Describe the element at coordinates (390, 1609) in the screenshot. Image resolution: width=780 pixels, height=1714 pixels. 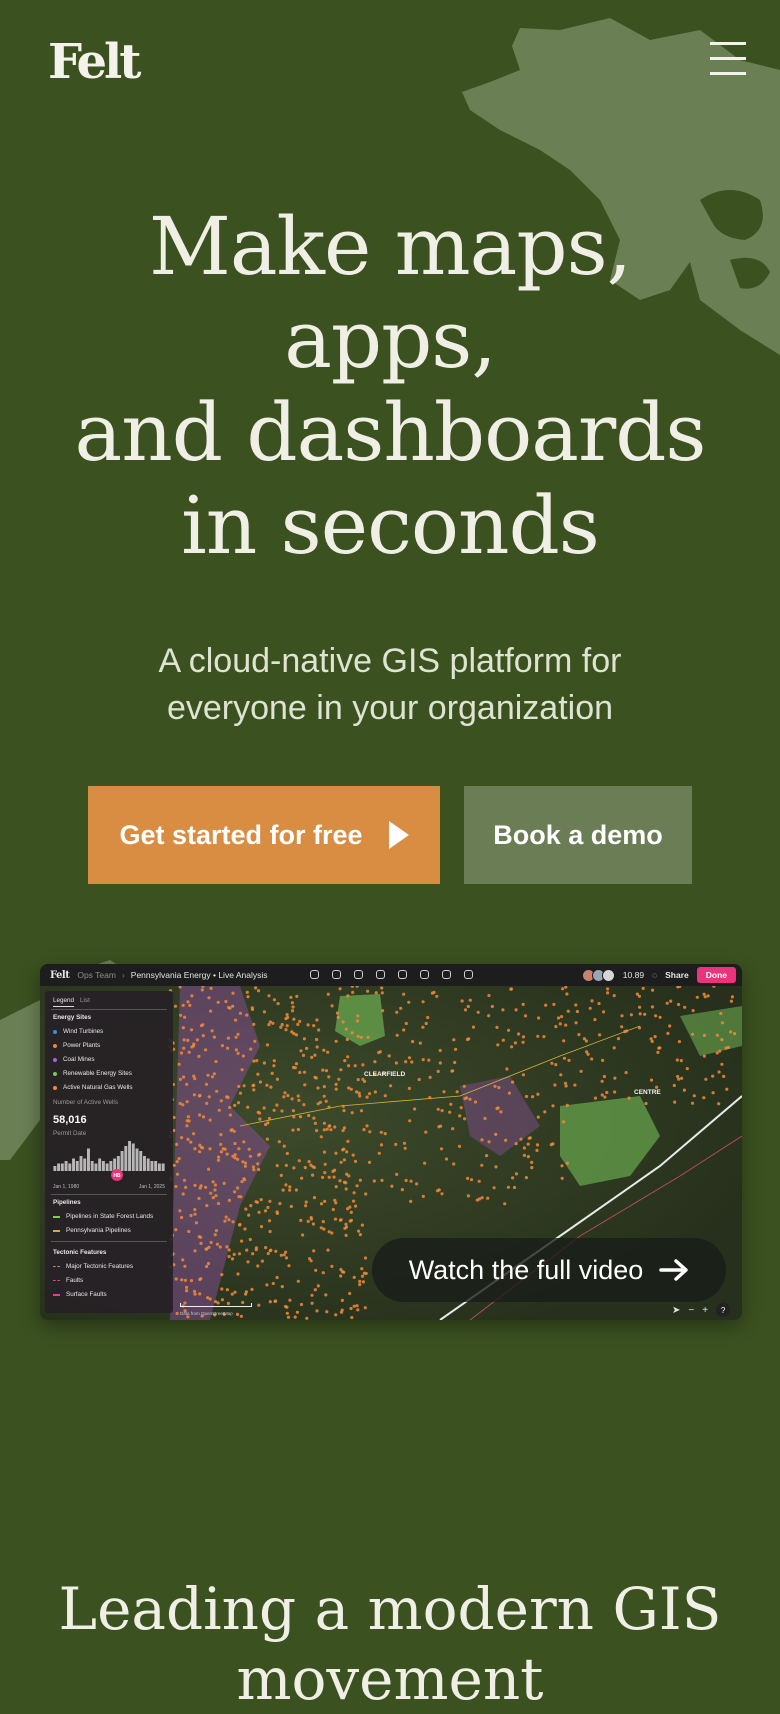
I see `section-title-line: Leading a modern GIS` at that location.